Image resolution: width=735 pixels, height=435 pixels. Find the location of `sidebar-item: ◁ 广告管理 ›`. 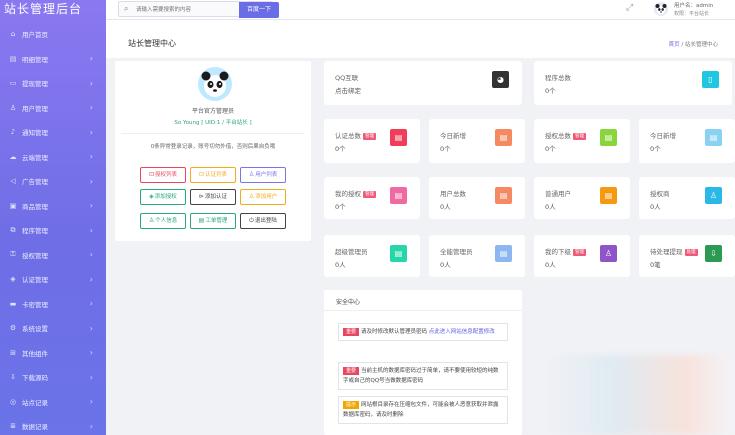

sidebar-item: ◁ 广告管理 › is located at coordinates (53, 181).